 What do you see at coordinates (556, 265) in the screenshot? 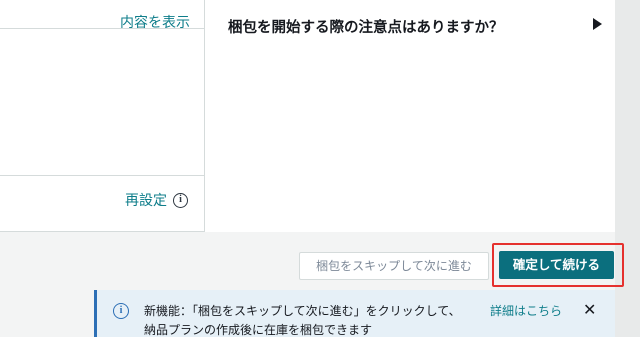
I see `confirm-continue-button: 確定して続ける` at bounding box center [556, 265].